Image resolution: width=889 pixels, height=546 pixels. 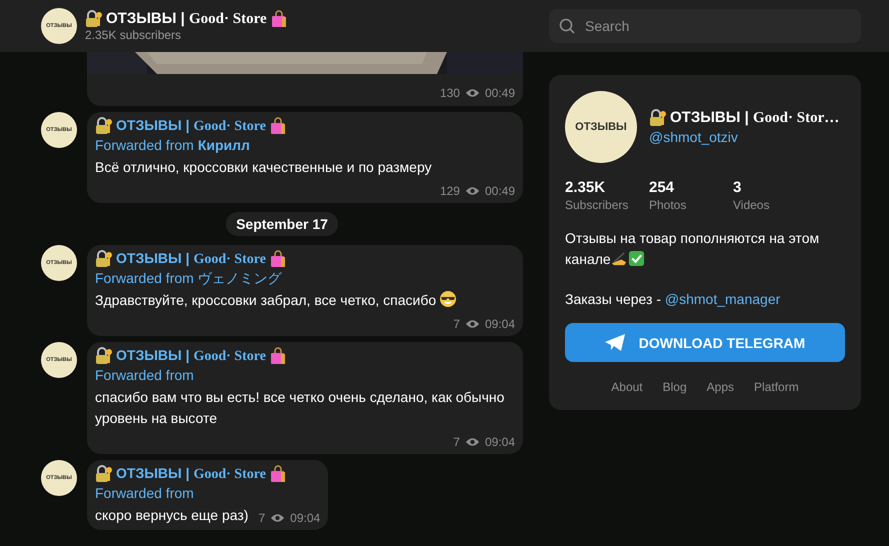 I want to click on date-label: September 17, so click(x=282, y=224).